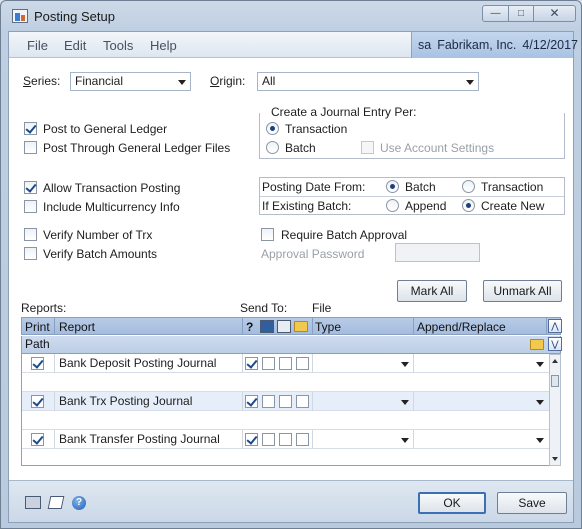  I want to click on append-label: Append, so click(426, 206).